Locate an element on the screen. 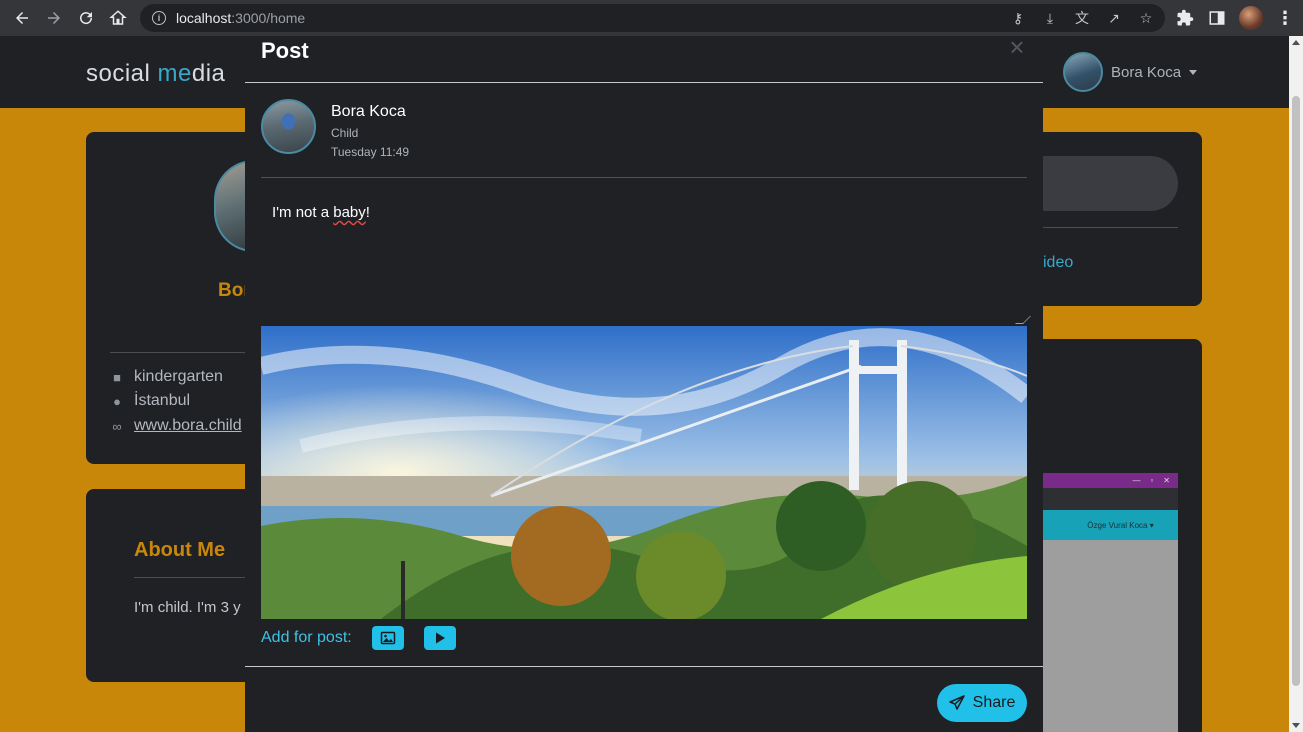 This screenshot has width=1303, height=732. key-icon: ⚷ is located at coordinates (1018, 18).